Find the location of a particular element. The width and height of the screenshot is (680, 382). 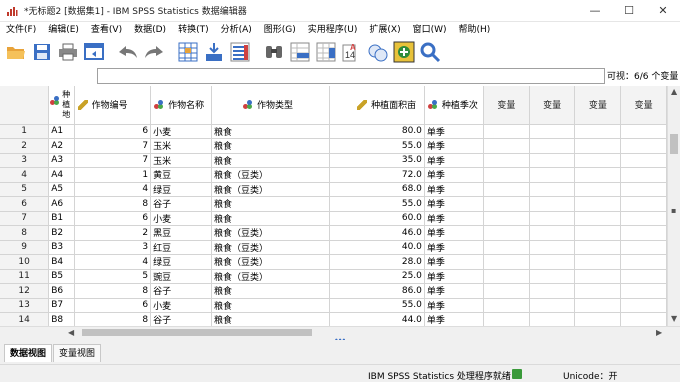

menu-file: 文件(F) is located at coordinates (21, 30).